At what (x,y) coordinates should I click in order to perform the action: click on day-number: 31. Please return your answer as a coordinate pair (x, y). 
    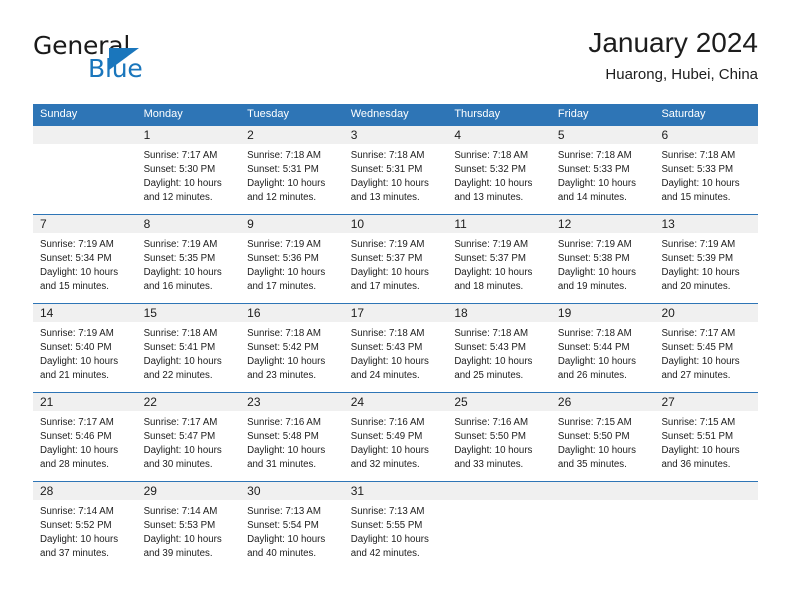
    Looking at the image, I should click on (357, 491).